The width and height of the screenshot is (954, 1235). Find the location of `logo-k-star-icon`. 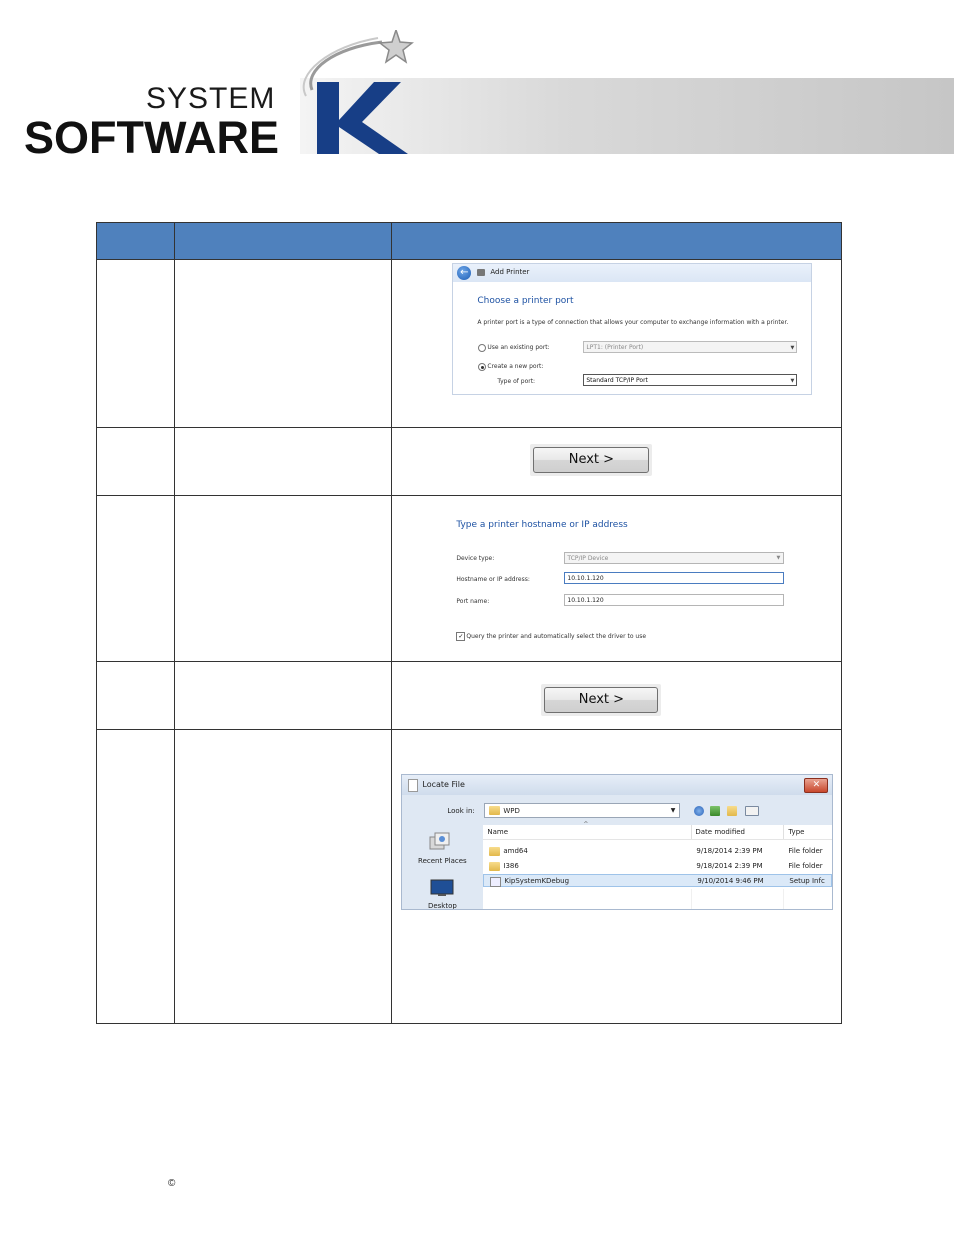

logo-k-star-icon is located at coordinates (358, 92).